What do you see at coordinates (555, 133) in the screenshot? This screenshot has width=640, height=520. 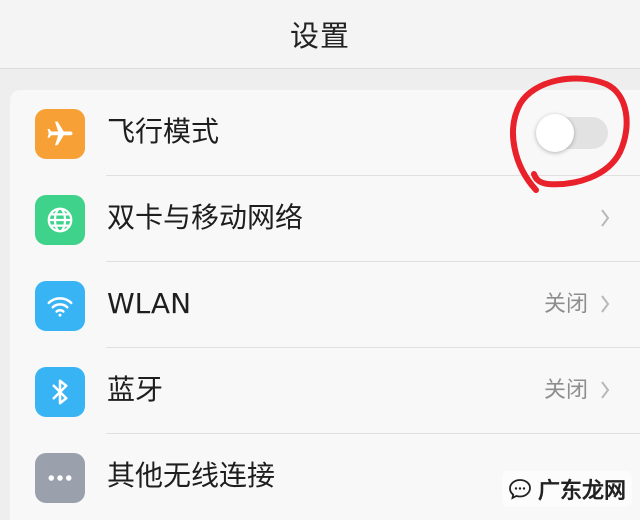 I see `toggle-knob` at bounding box center [555, 133].